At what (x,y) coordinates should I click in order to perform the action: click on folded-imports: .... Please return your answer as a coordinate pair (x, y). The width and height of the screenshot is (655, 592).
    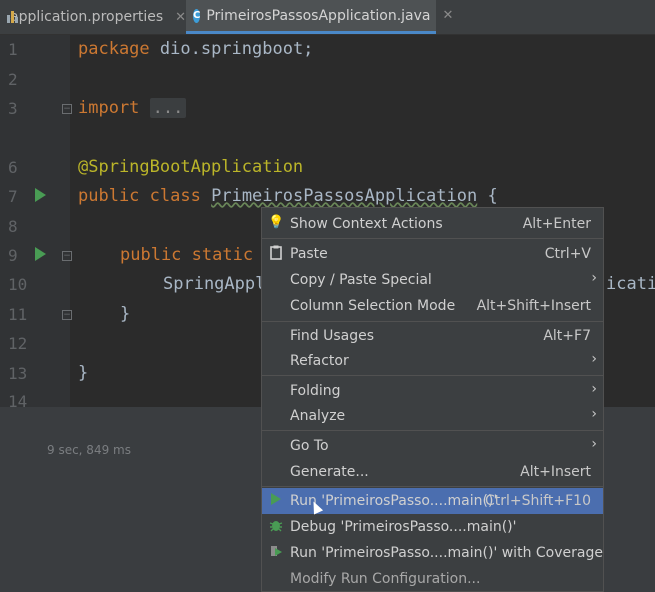
    Looking at the image, I should click on (168, 108).